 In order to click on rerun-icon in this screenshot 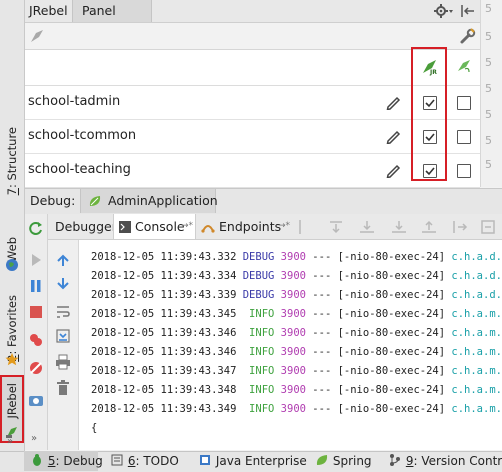, I will do `click(36, 228)`.